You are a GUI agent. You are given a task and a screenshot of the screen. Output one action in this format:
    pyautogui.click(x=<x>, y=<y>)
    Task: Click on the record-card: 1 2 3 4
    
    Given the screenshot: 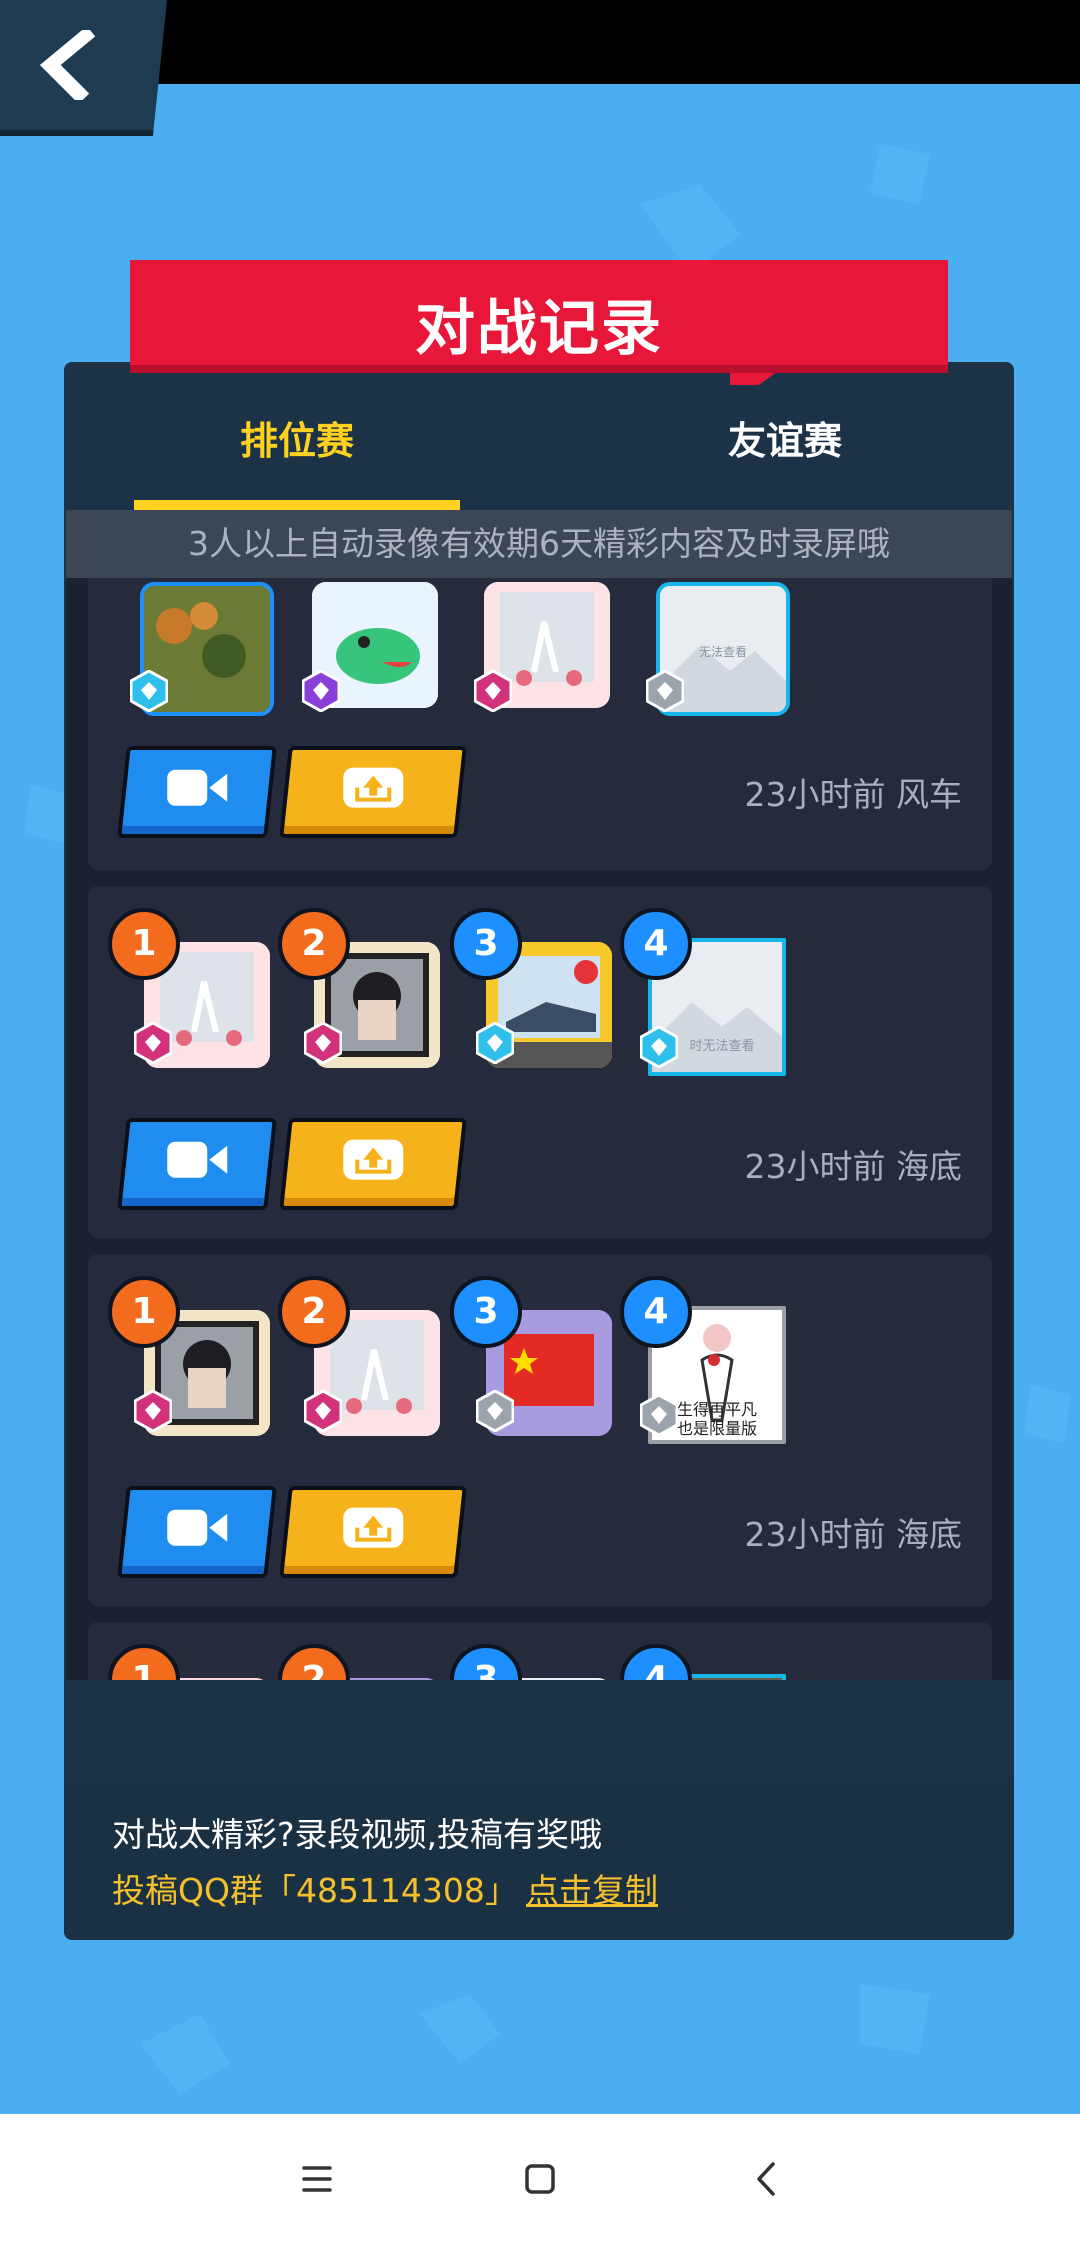 What is the action you would take?
    pyautogui.click(x=540, y=1651)
    